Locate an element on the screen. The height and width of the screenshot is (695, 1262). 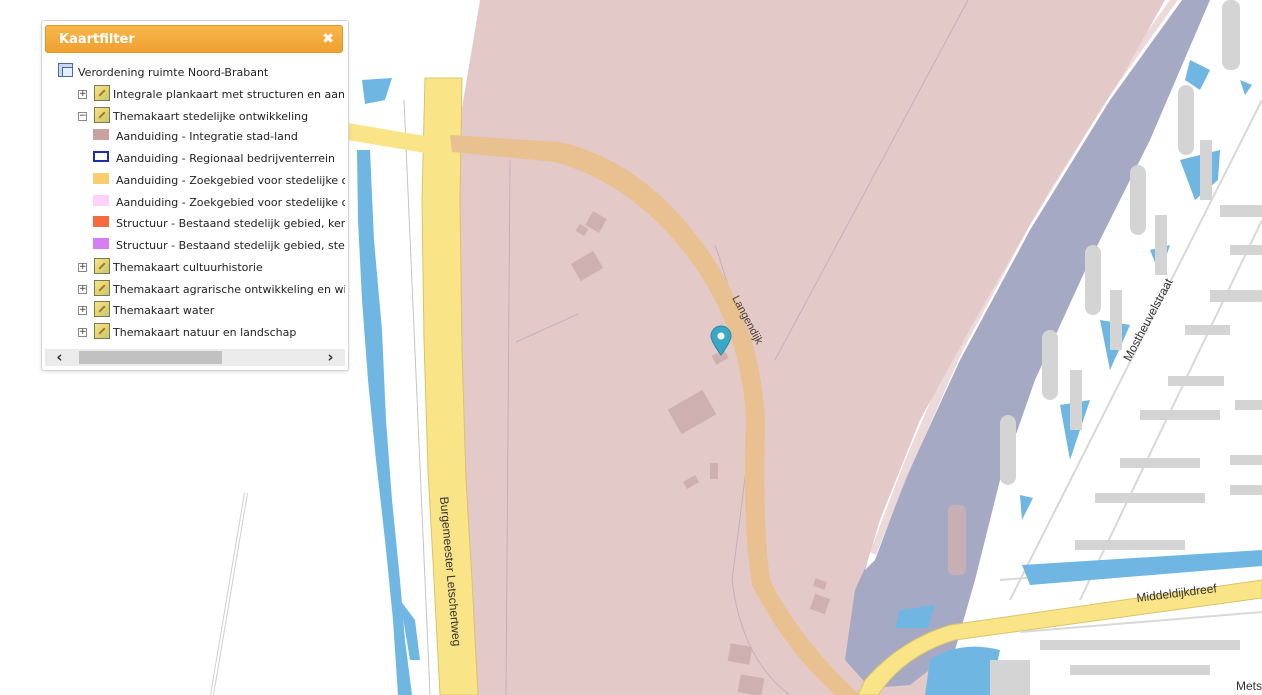
panel-header: Kaartfilter ✖ is located at coordinates (194, 39).